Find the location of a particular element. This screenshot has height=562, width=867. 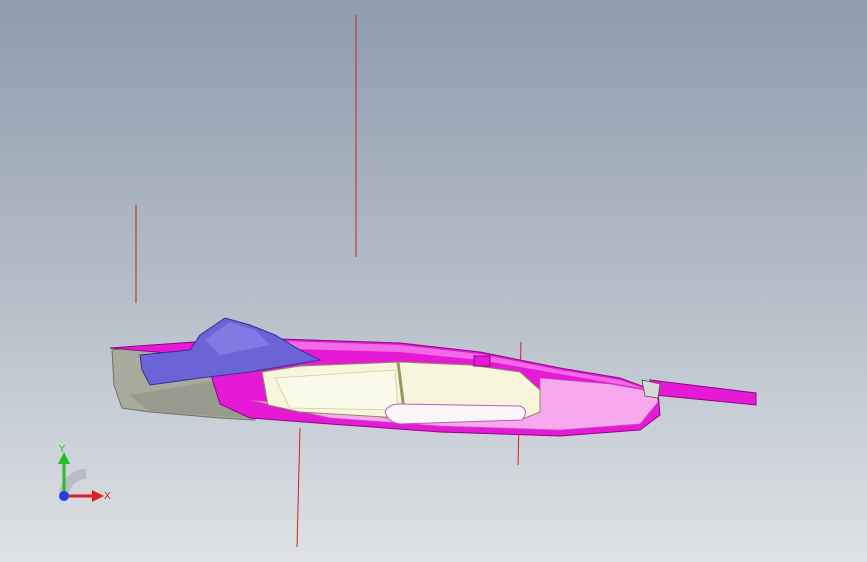

top-clip is located at coordinates (482, 361).